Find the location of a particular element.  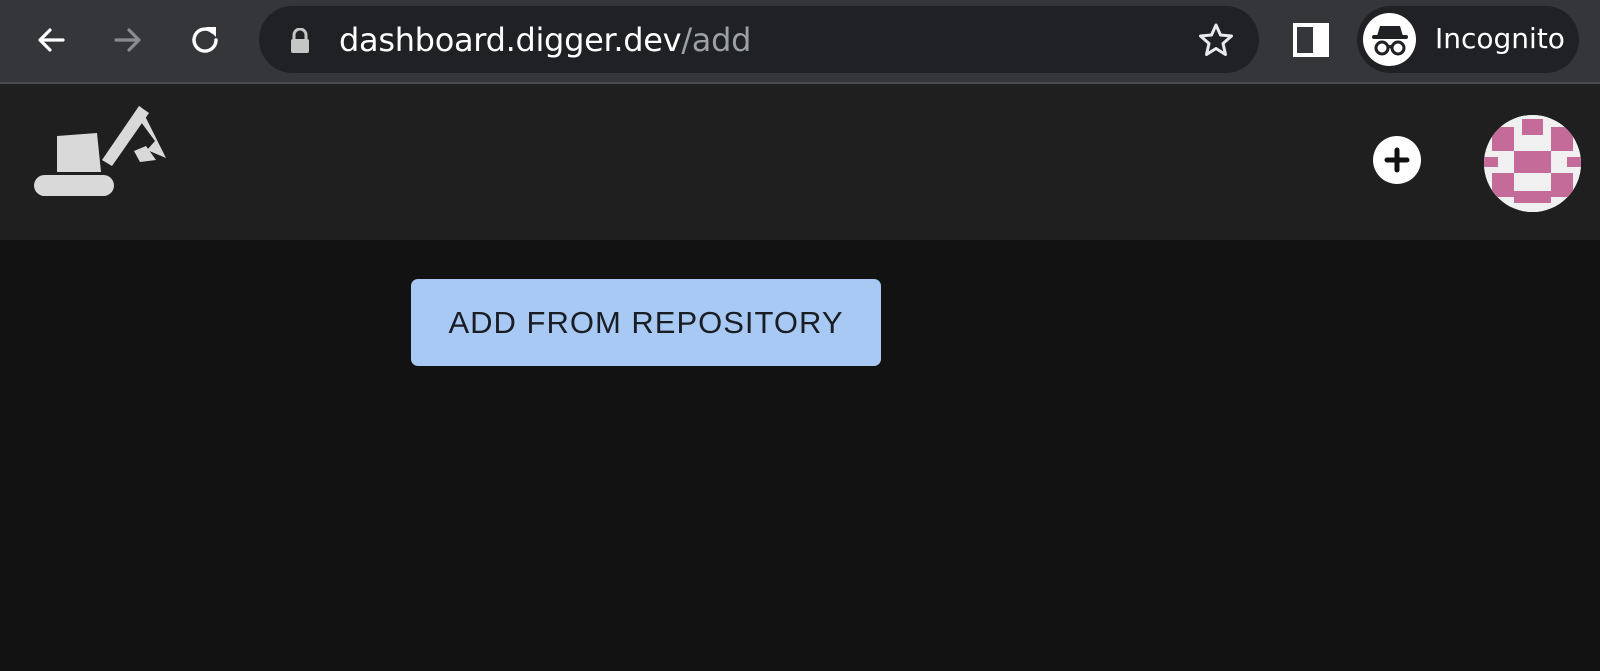

address-bar: dashboard.digger.dev/add is located at coordinates (759, 39).